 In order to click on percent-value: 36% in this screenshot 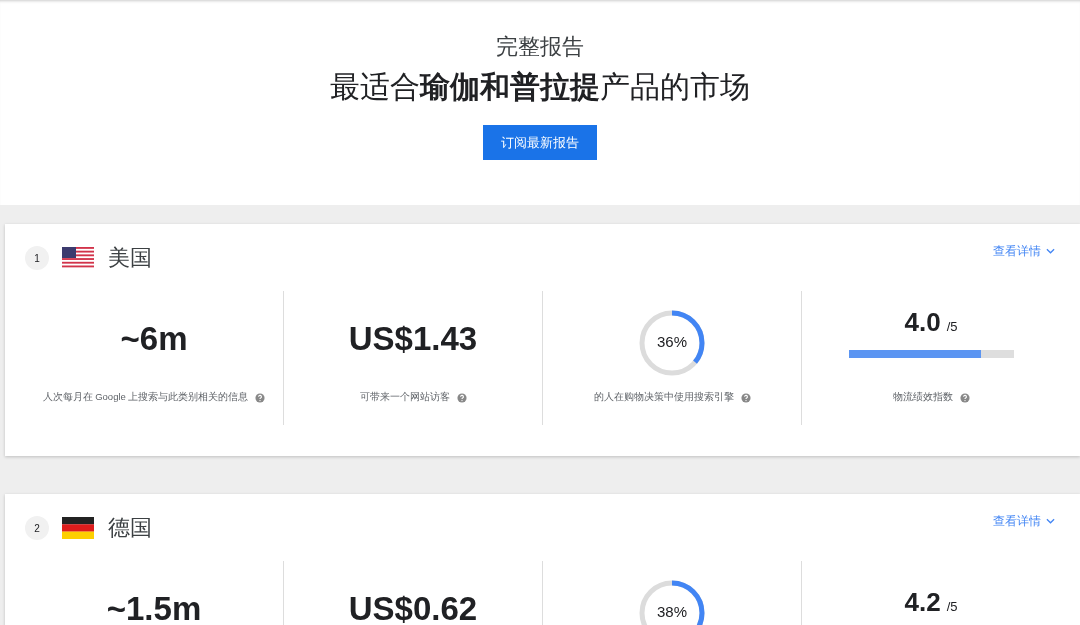, I will do `click(672, 341)`.